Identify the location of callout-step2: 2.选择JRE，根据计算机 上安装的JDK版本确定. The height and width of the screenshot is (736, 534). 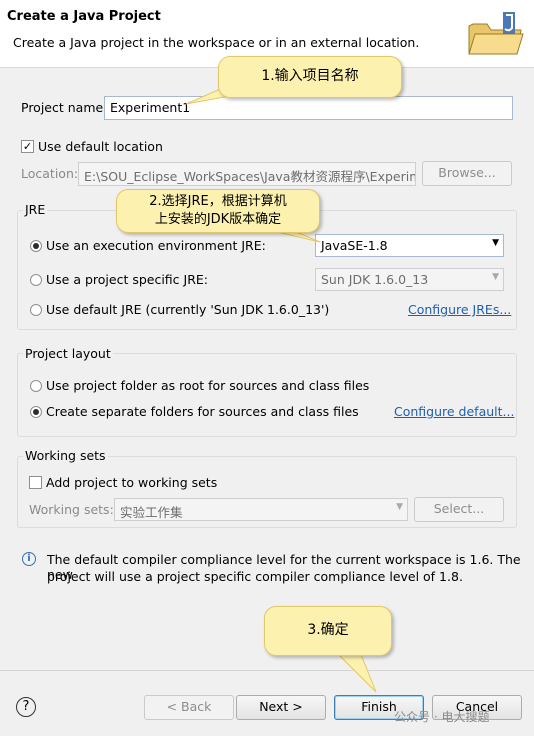
(218, 211).